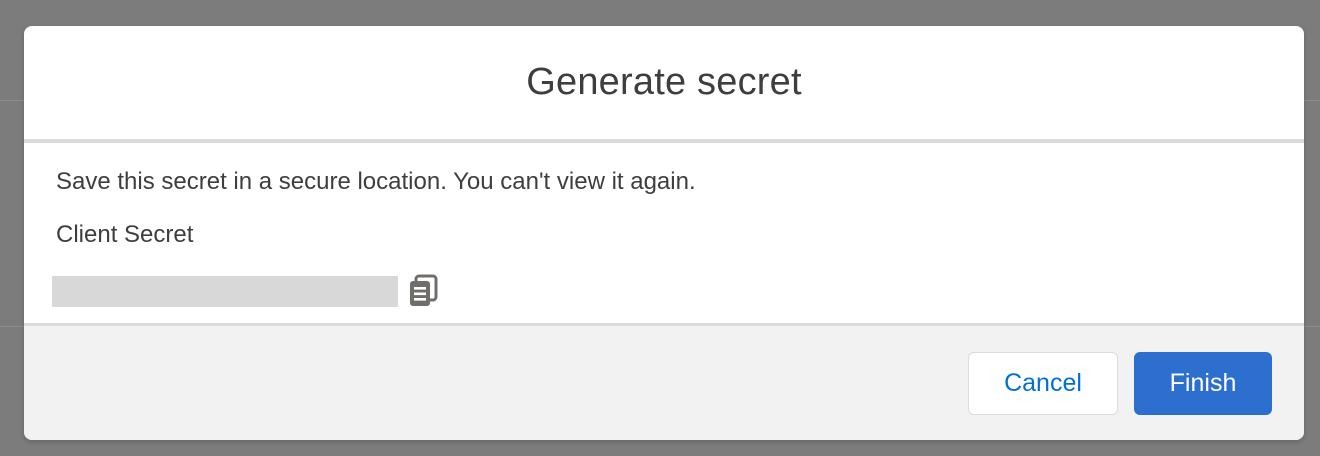 This screenshot has width=1320, height=456. What do you see at coordinates (125, 234) in the screenshot?
I see `client-secret-label: Client Secret` at bounding box center [125, 234].